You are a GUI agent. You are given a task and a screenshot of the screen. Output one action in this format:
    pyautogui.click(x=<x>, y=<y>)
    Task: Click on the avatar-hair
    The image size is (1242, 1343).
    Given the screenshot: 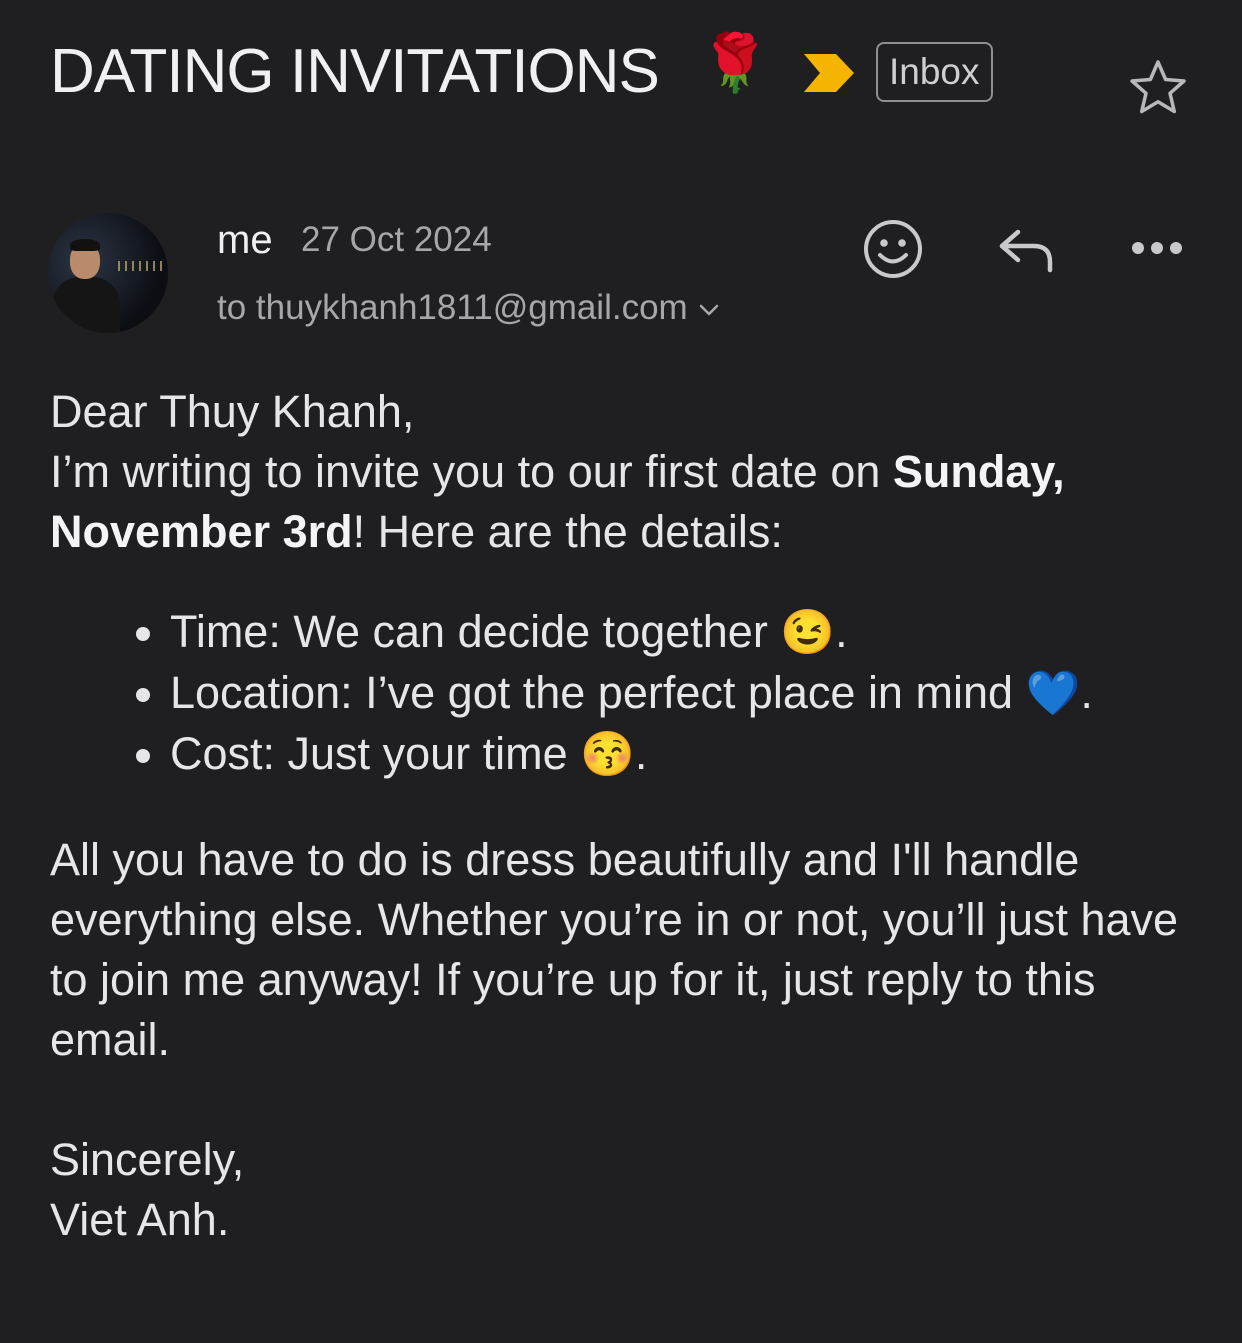 What is the action you would take?
    pyautogui.click(x=85, y=245)
    